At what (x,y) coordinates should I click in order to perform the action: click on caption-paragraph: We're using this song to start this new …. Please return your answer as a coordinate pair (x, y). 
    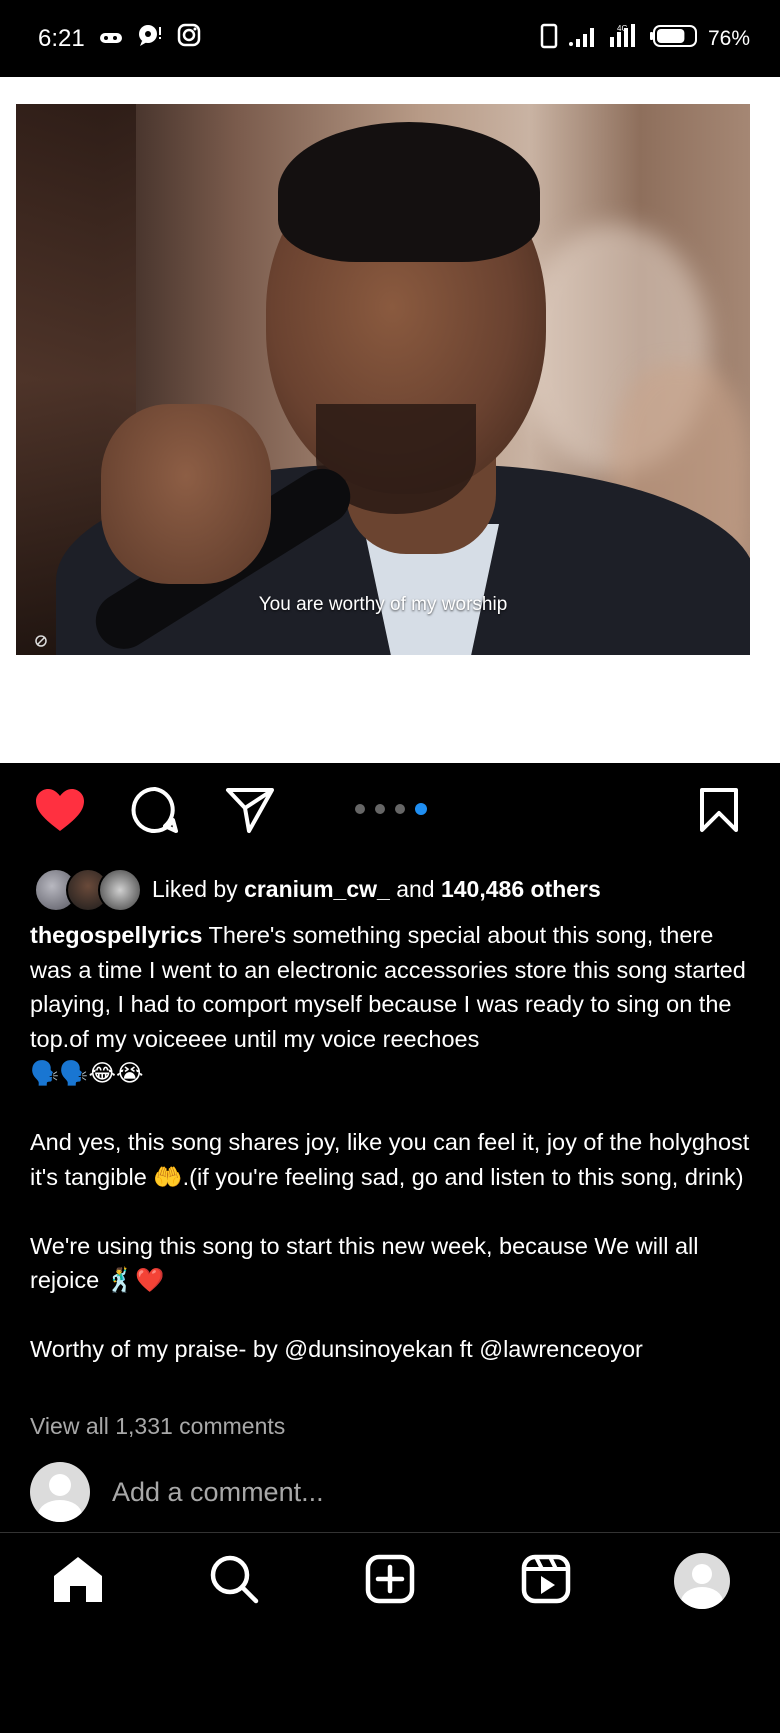
    Looking at the image, I should click on (364, 1263).